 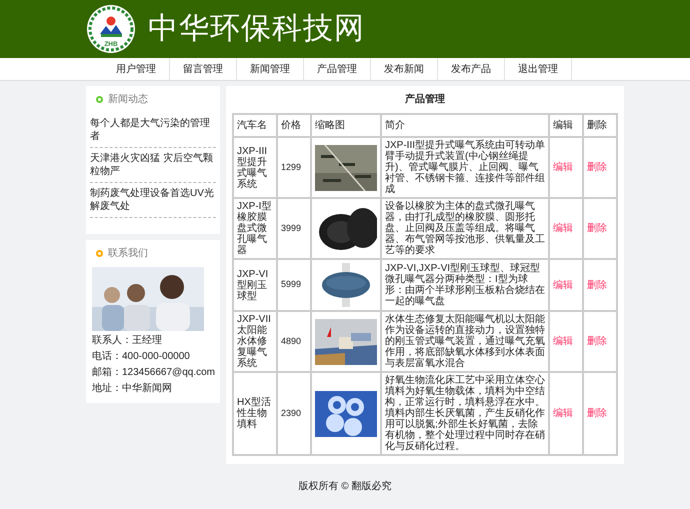 I want to click on table-cell: HX型活性生物填料, so click(x=255, y=413).